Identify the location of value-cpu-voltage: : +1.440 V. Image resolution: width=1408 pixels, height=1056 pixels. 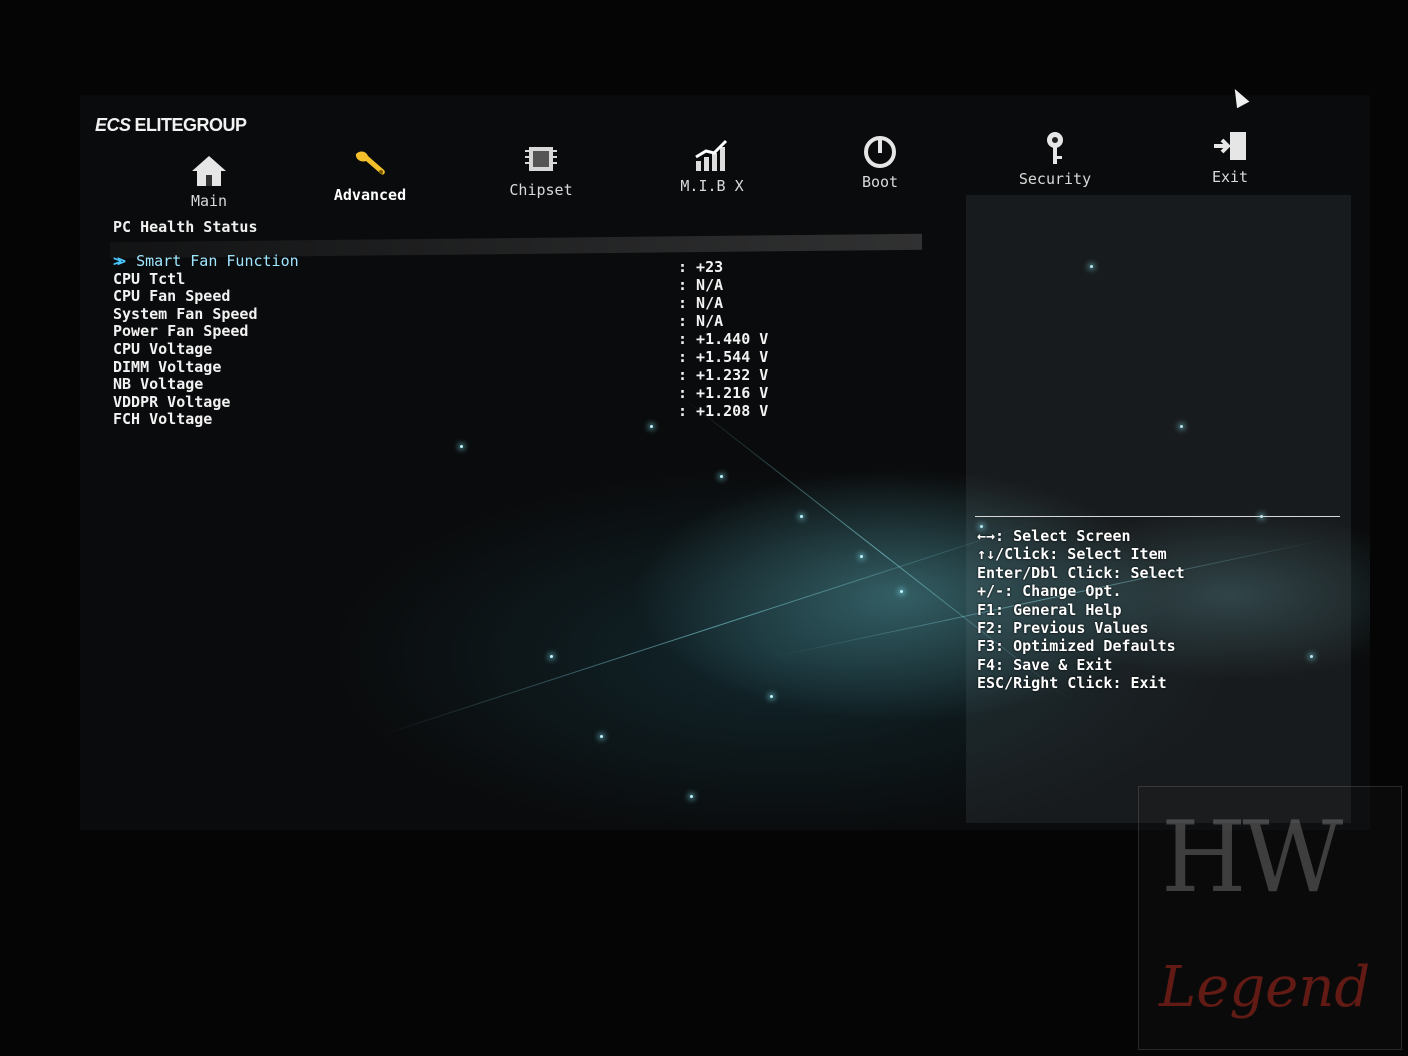
(723, 339).